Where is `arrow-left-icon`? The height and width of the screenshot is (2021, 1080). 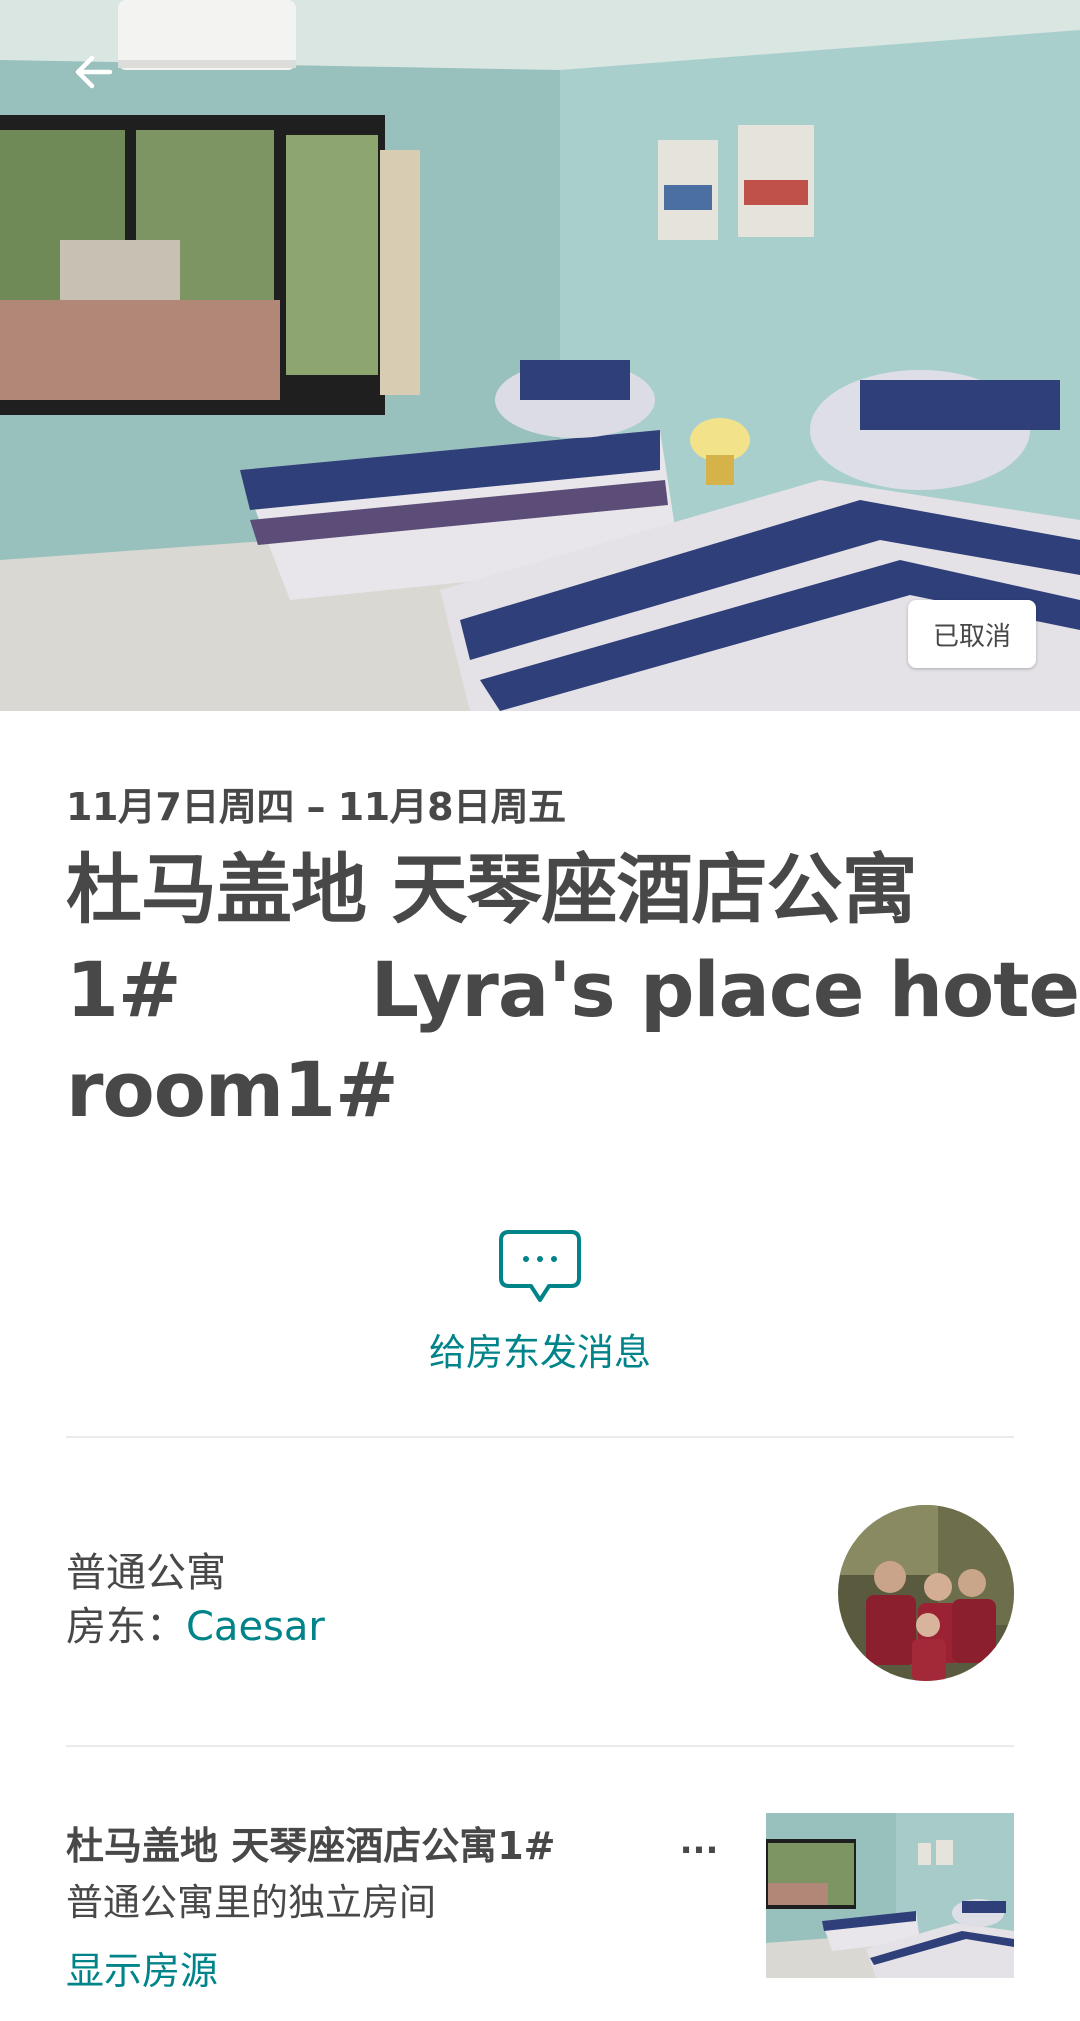 arrow-left-icon is located at coordinates (94, 72).